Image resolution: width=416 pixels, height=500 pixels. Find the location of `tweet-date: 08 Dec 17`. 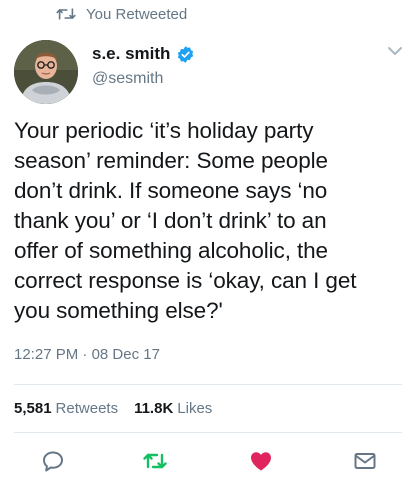

tweet-date: 08 Dec 17 is located at coordinates (125, 354).